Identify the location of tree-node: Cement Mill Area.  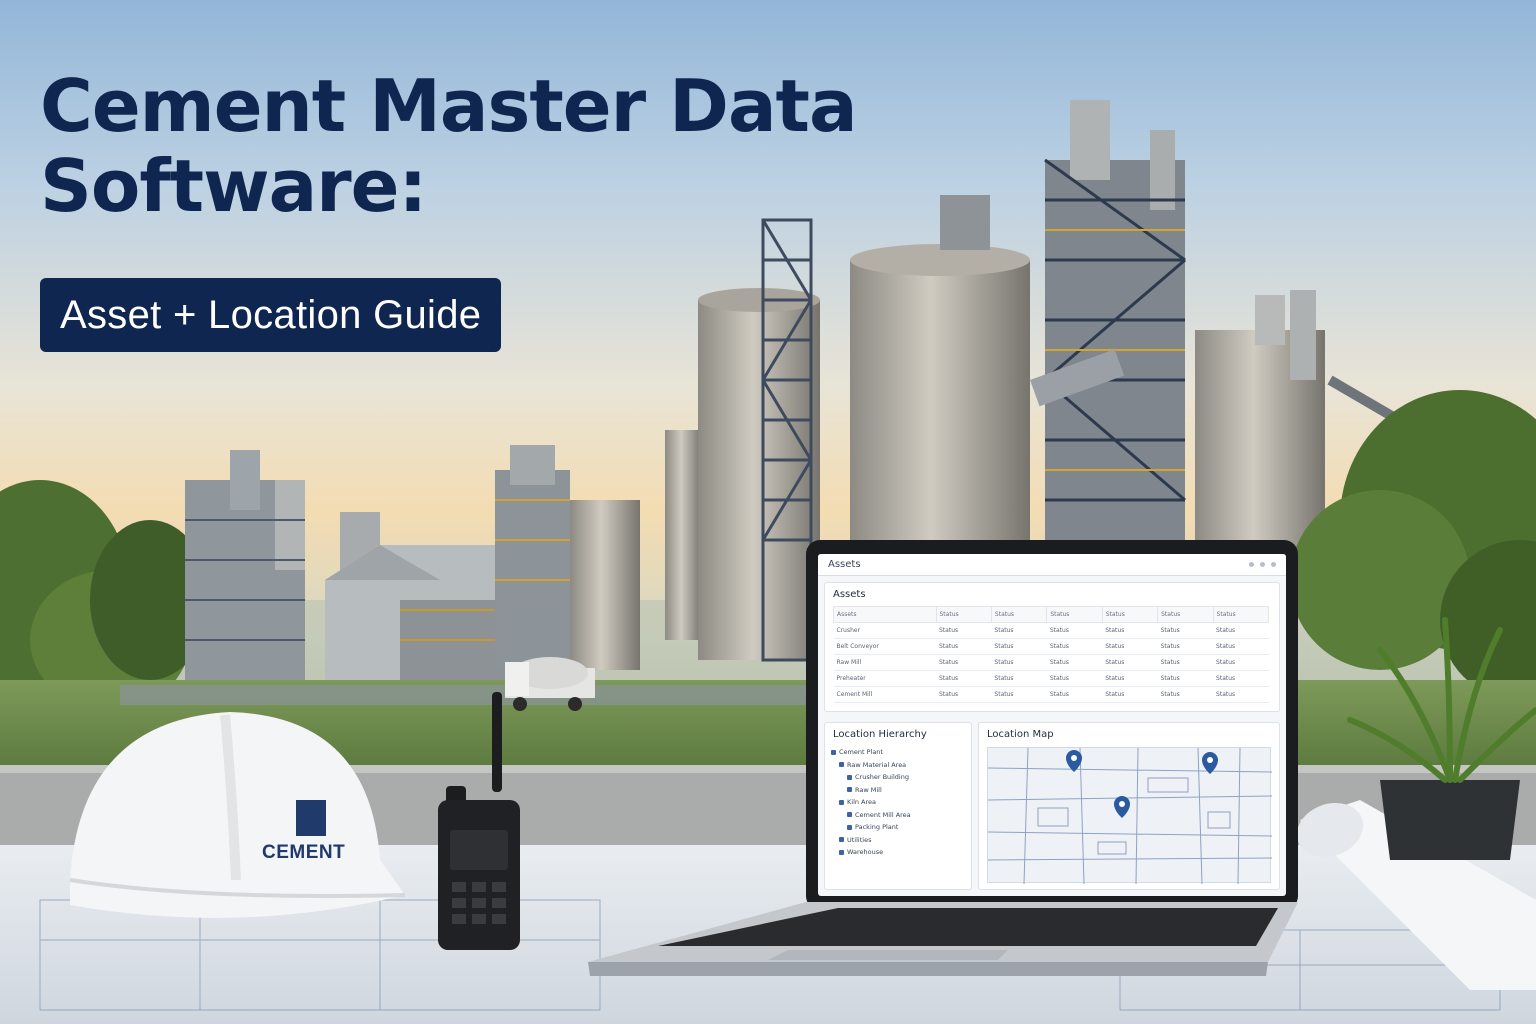
(898, 815).